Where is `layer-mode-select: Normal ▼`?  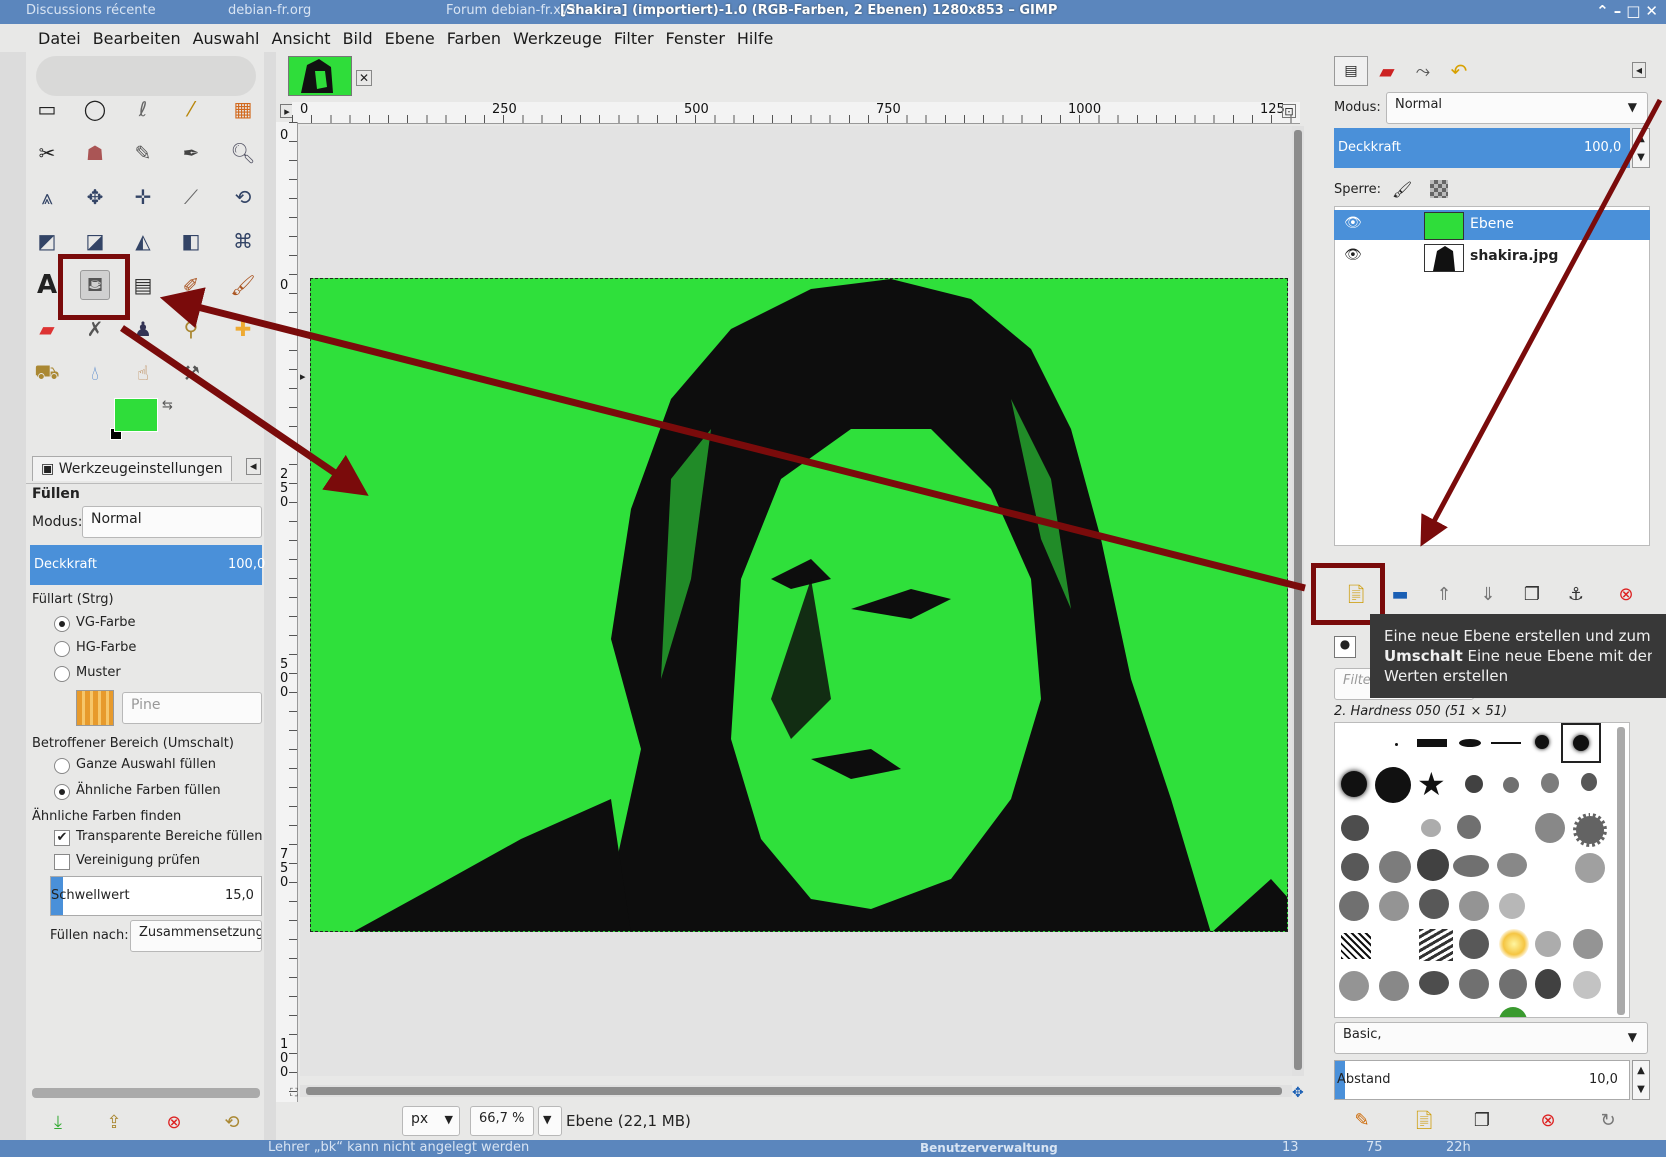 layer-mode-select: Normal ▼ is located at coordinates (1517, 108).